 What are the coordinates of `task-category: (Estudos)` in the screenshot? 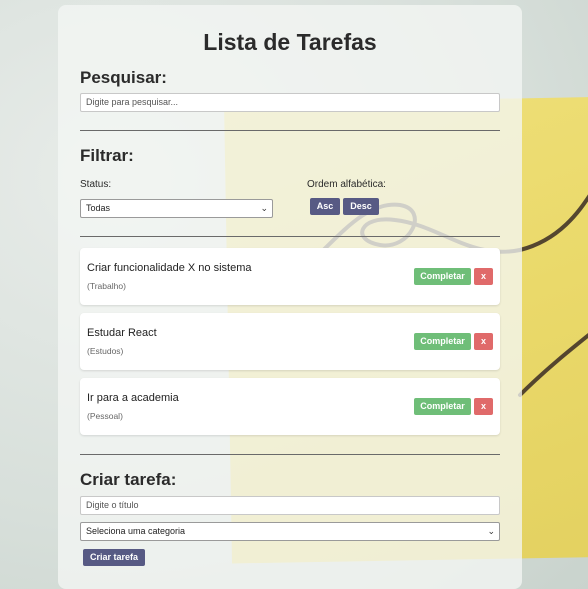 It's located at (105, 351).